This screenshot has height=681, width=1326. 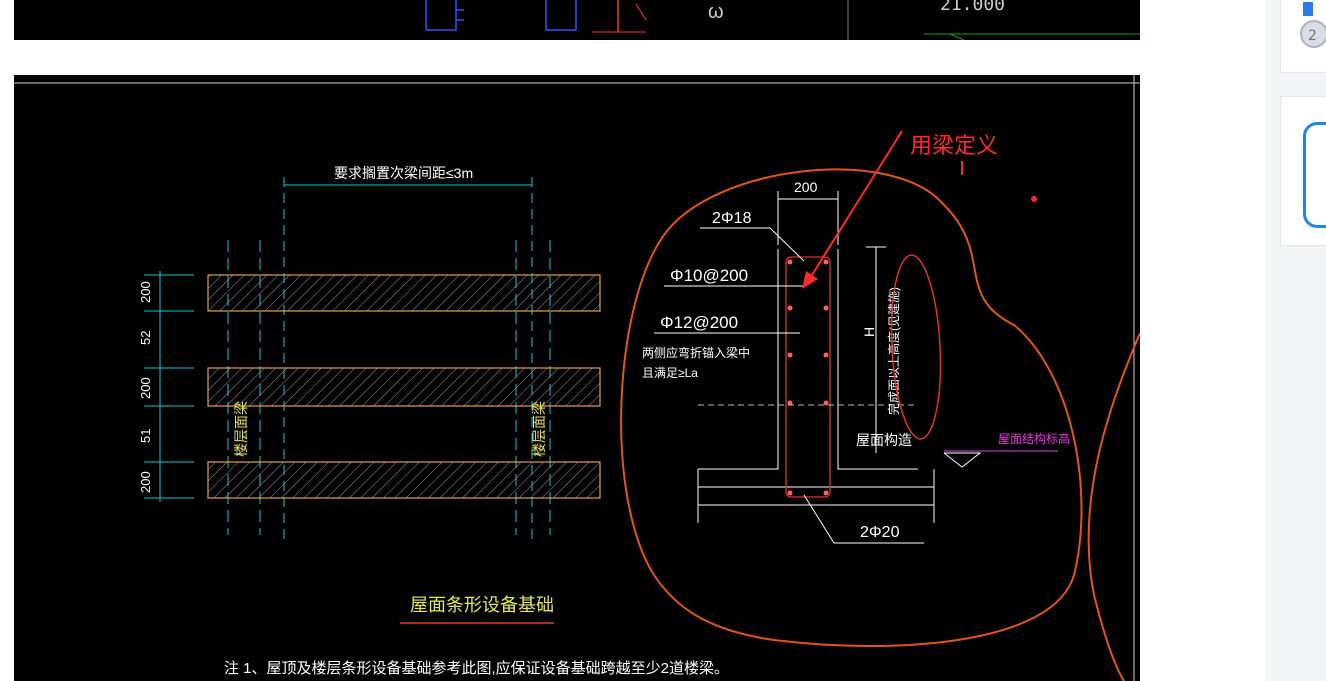 I want to click on dim-label-5: 200, so click(x=145, y=482).